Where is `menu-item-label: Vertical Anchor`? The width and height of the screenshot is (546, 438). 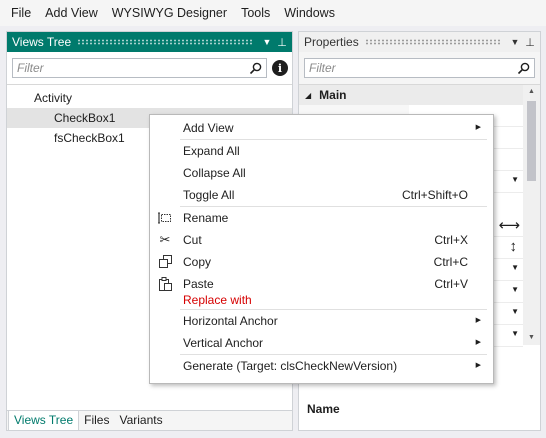
menu-item-label: Vertical Anchor is located at coordinates (223, 343).